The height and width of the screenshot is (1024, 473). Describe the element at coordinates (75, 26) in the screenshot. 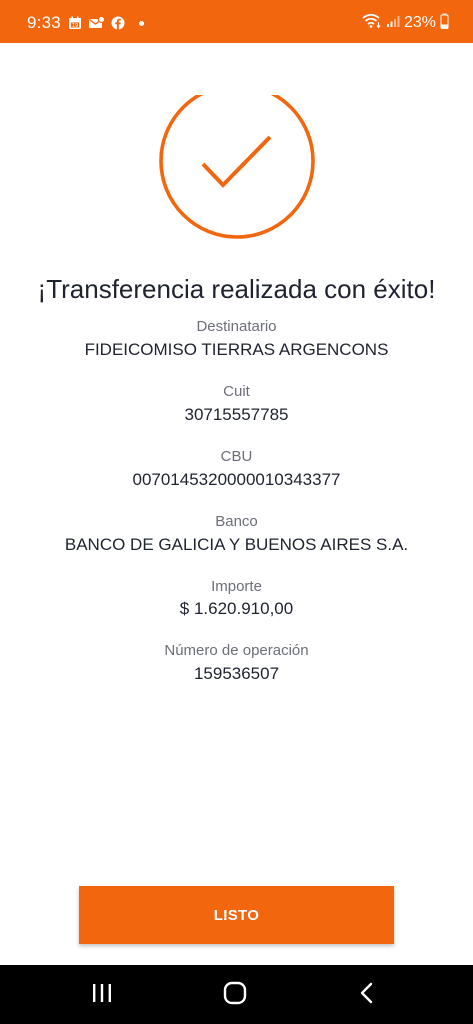

I see `svg-text: 19` at that location.